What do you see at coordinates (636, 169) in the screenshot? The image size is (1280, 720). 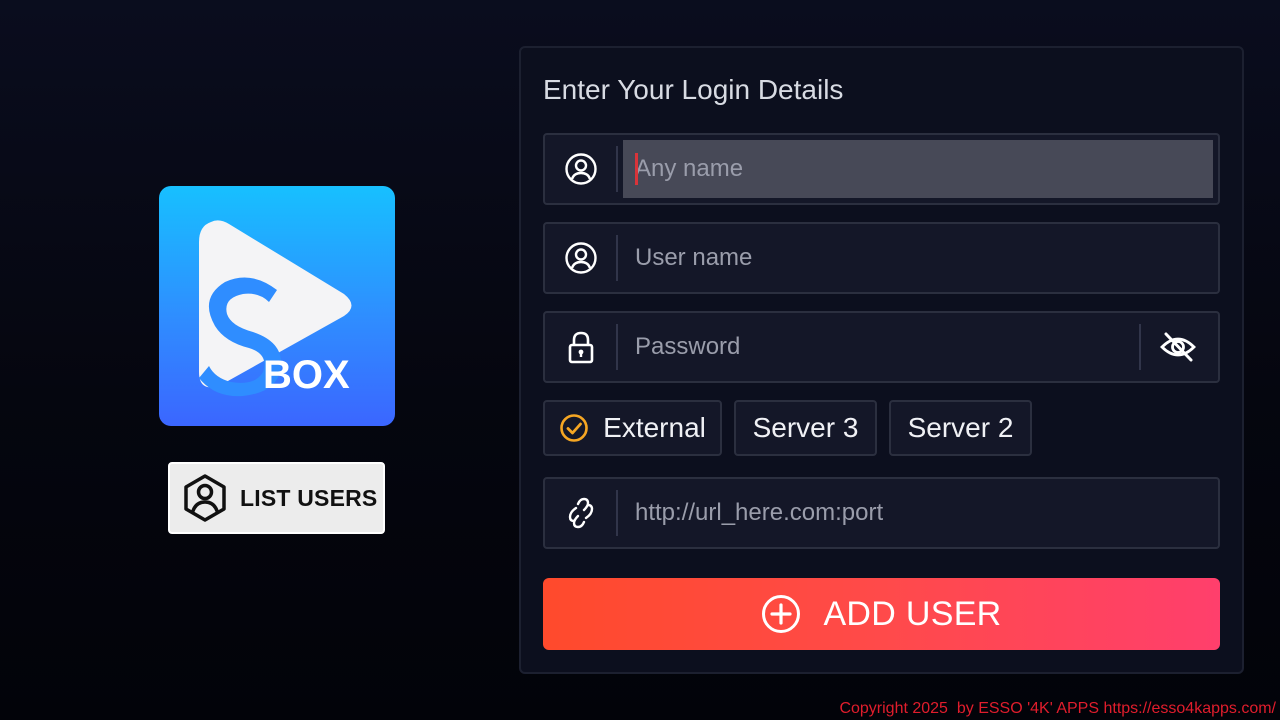 I see `text-cursor` at bounding box center [636, 169].